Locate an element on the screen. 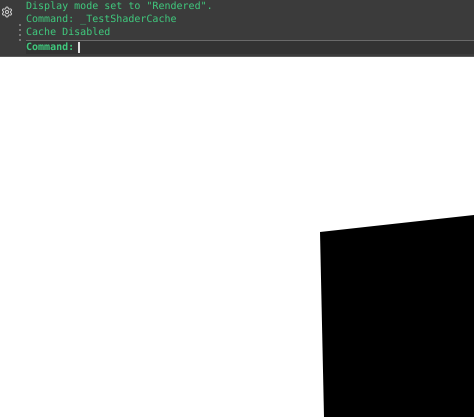 This screenshot has width=474, height=417. history-line: Cache Disabled is located at coordinates (69, 32).